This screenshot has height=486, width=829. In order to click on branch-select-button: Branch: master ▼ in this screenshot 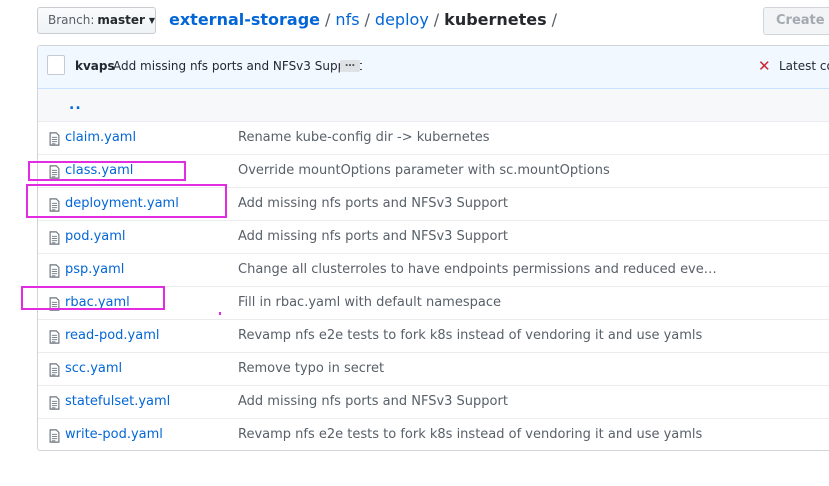, I will do `click(96, 20)`.